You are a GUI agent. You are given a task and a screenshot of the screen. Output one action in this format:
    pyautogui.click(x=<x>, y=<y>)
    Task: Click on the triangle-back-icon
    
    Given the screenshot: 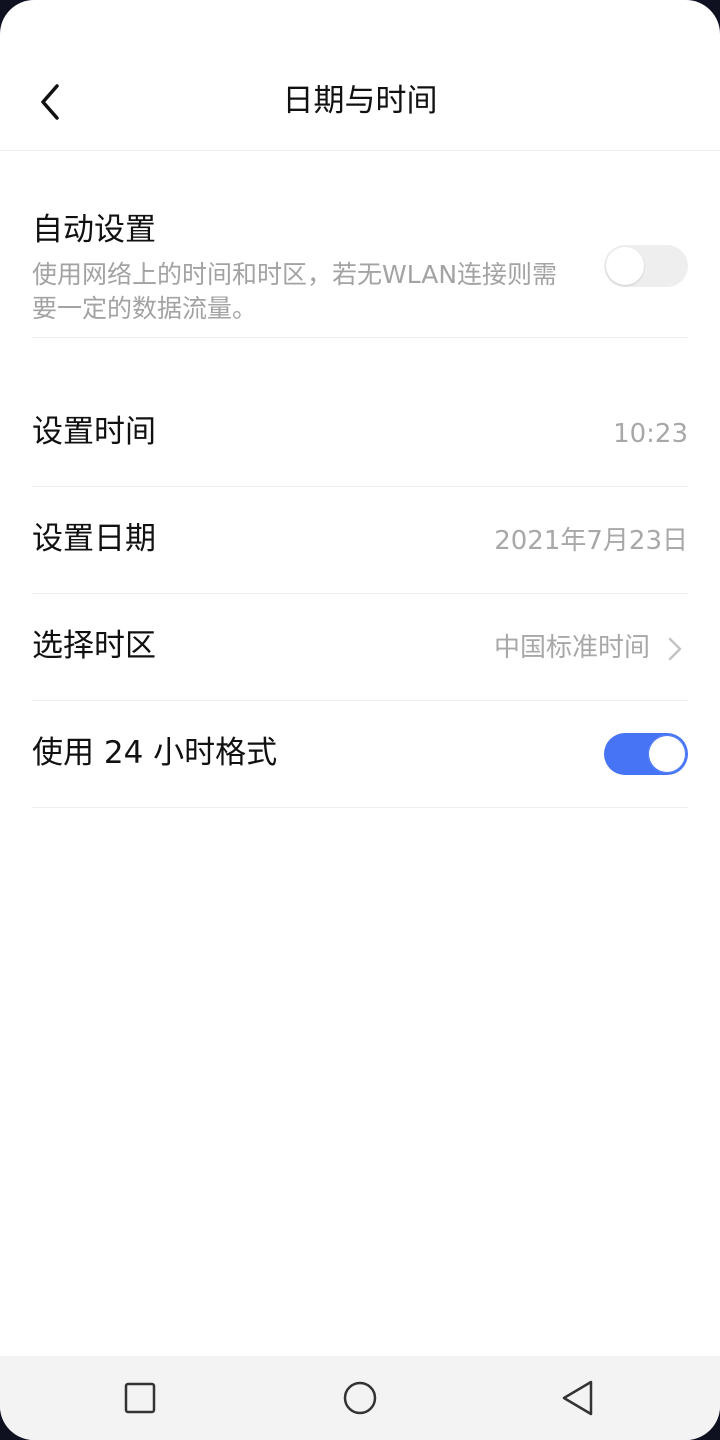 What is the action you would take?
    pyautogui.click(x=577, y=1398)
    